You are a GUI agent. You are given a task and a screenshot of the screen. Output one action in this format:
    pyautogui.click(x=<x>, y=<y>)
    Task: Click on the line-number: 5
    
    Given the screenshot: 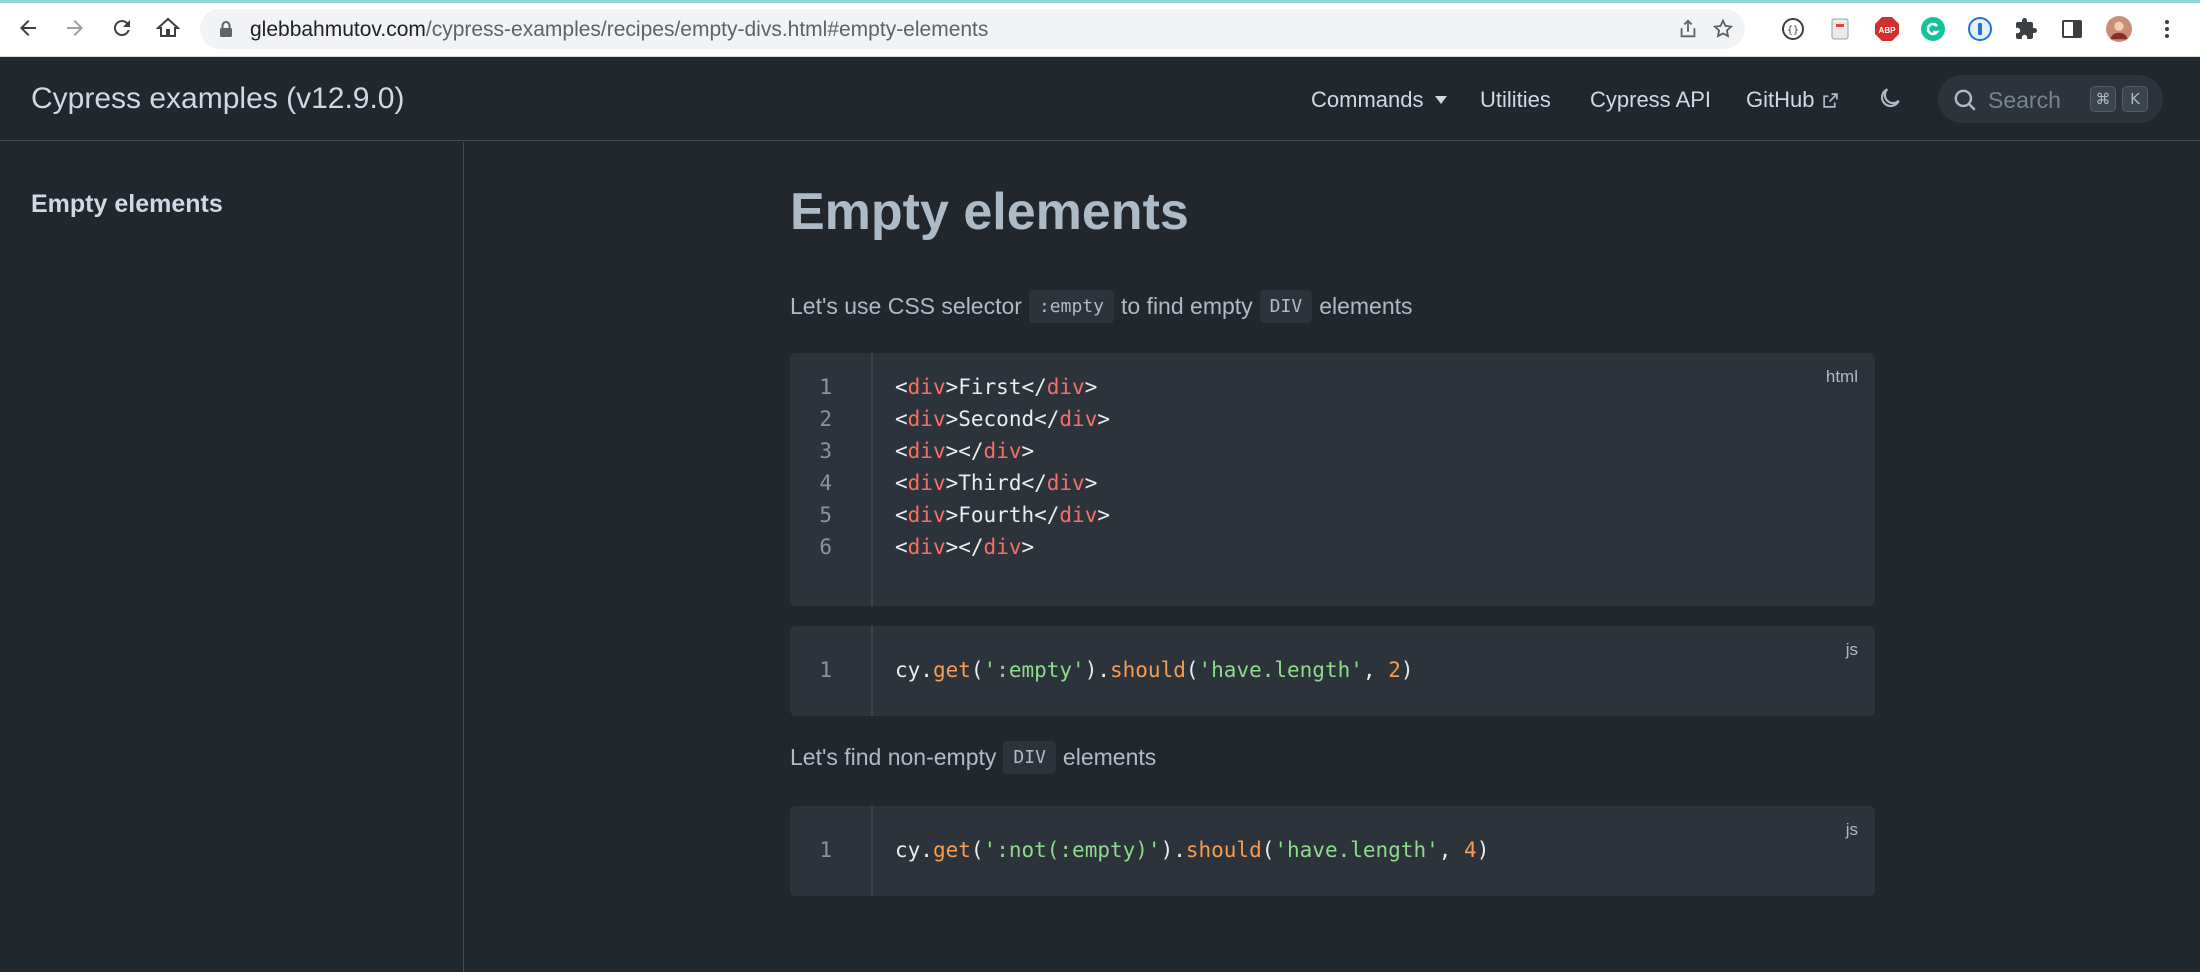 What is the action you would take?
    pyautogui.click(x=825, y=515)
    